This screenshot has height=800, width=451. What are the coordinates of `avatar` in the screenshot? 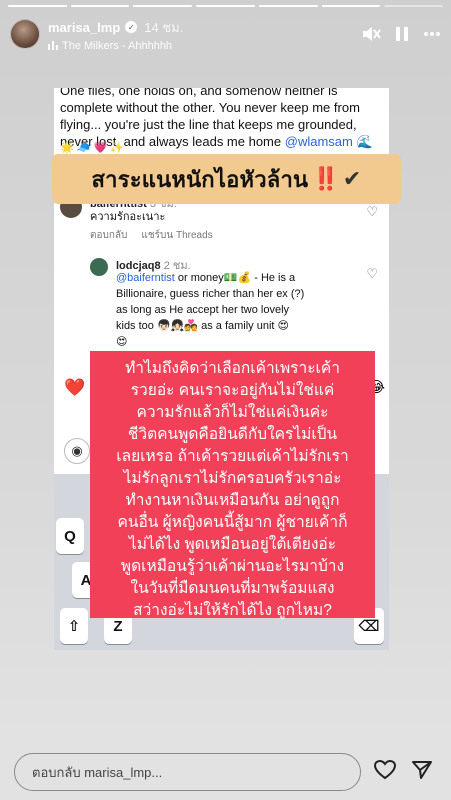 It's located at (25, 34).